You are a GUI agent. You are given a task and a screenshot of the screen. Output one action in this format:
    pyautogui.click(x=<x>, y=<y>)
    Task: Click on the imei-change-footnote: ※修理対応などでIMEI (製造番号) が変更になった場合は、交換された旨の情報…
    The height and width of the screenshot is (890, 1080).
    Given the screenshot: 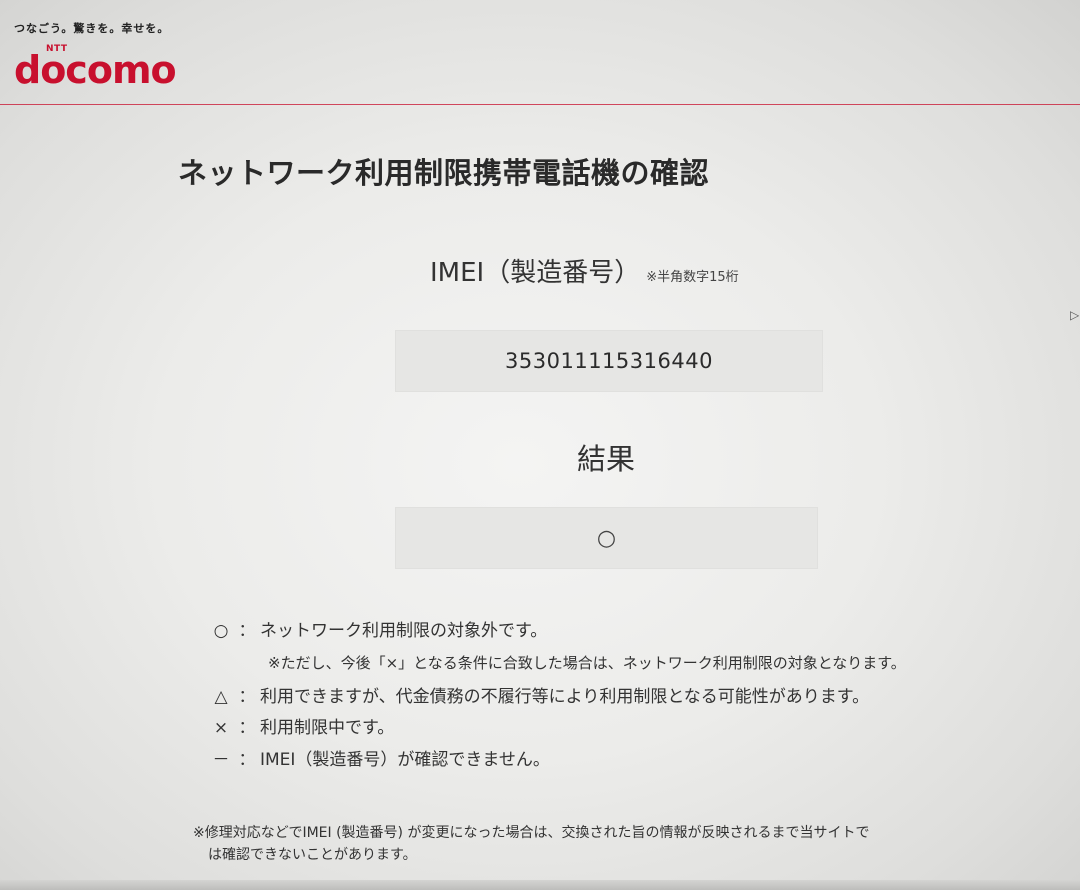 What is the action you would take?
    pyautogui.click(x=608, y=844)
    